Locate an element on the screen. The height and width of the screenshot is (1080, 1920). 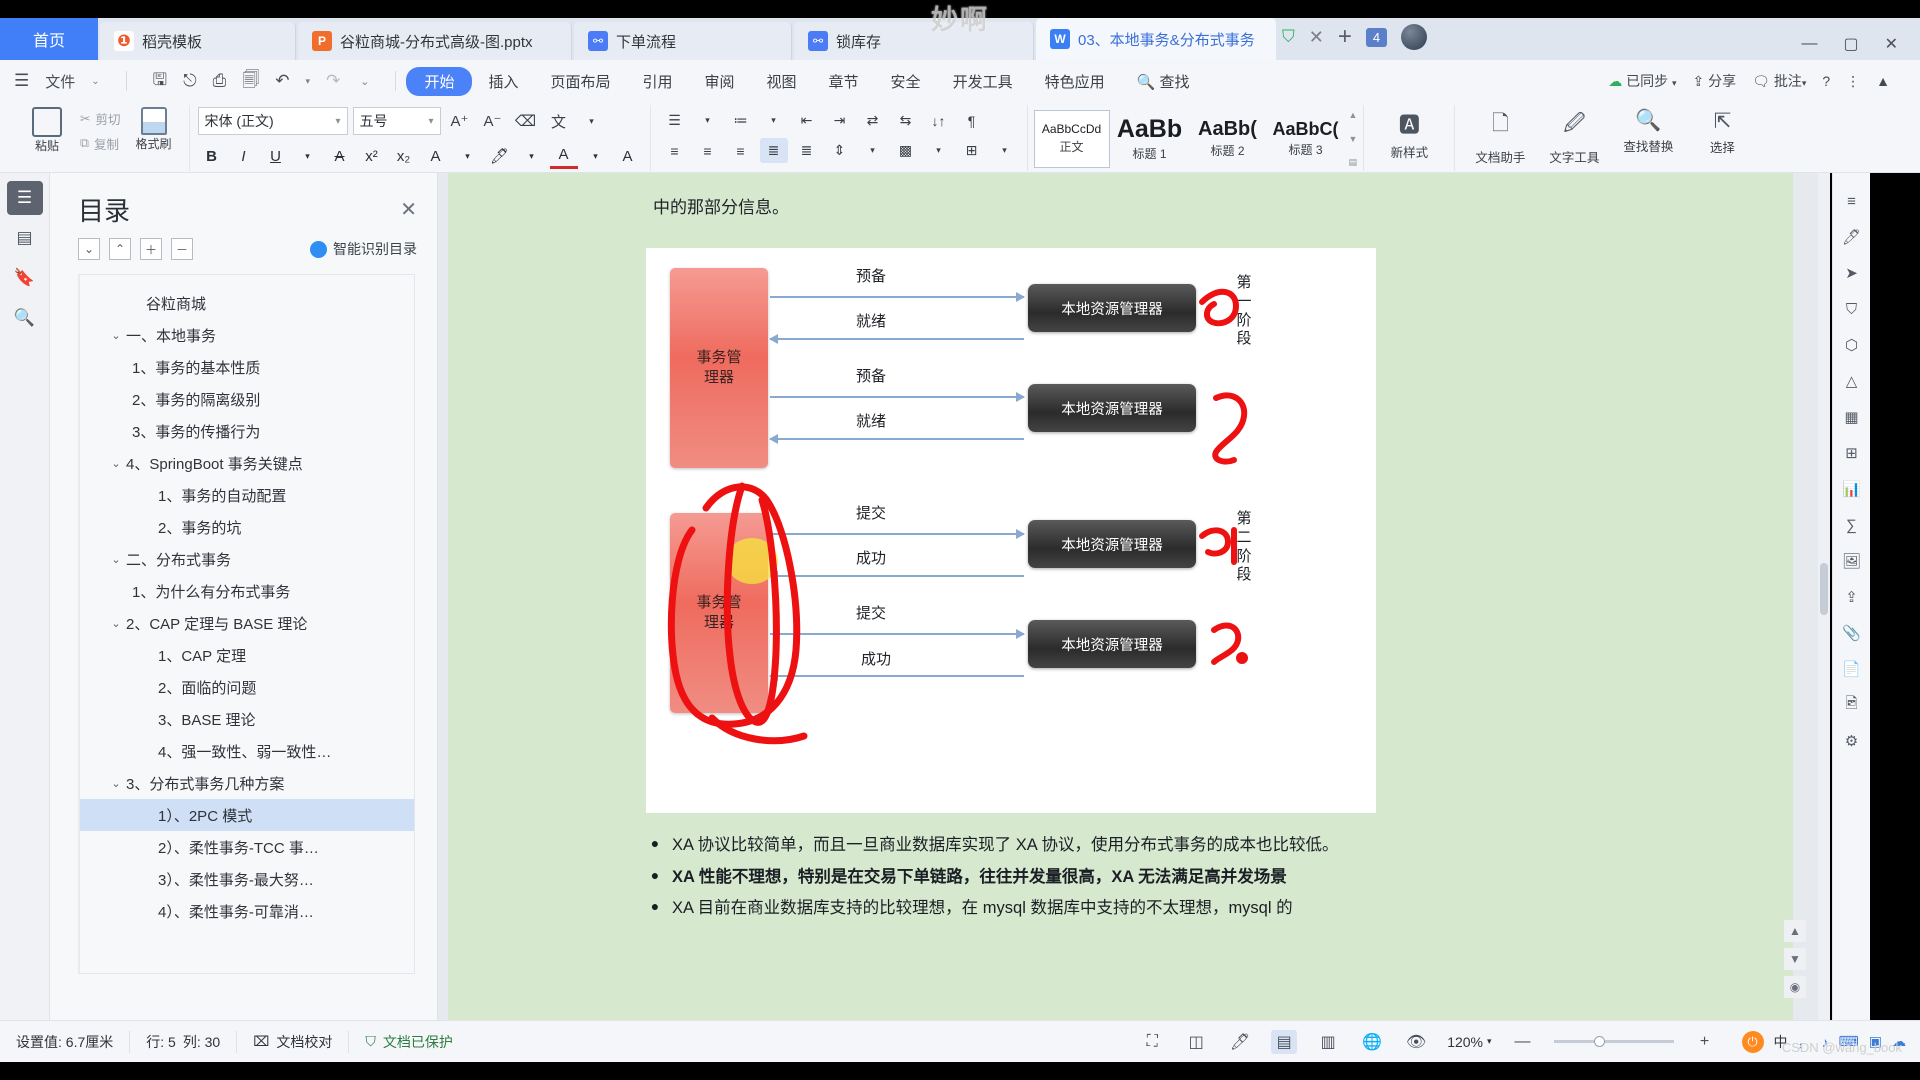
tab-order-flow: ⚯ 下单流程 is located at coordinates (683, 41).